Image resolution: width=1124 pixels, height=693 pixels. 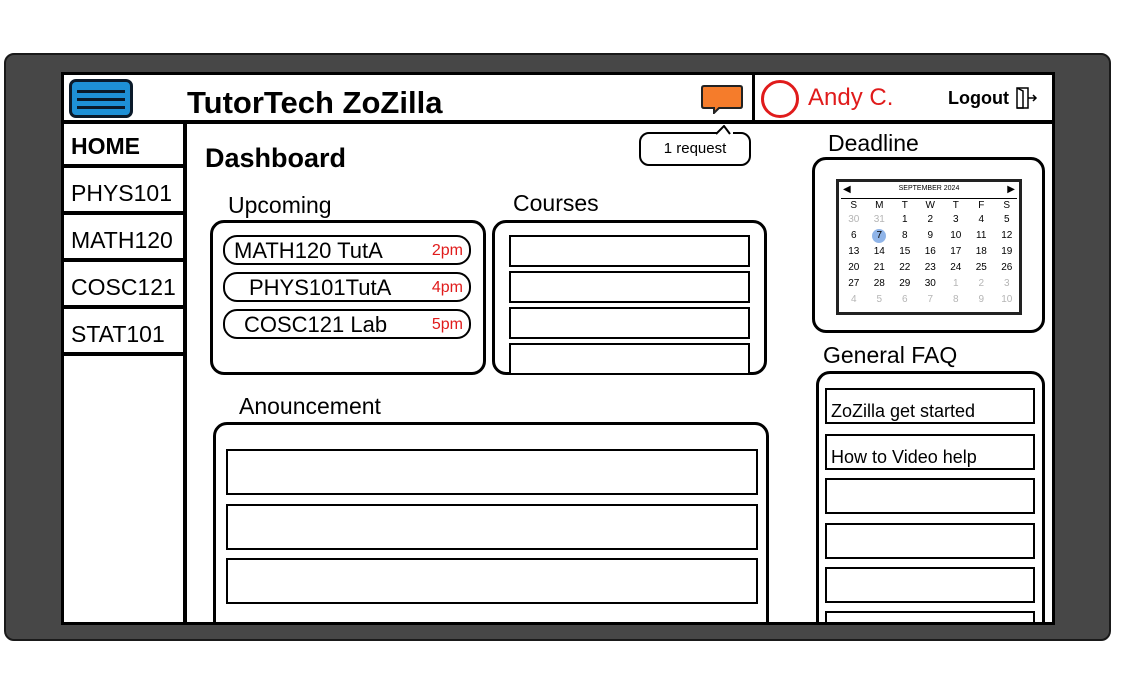 I want to click on calendar-day: 17, so click(x=956, y=252).